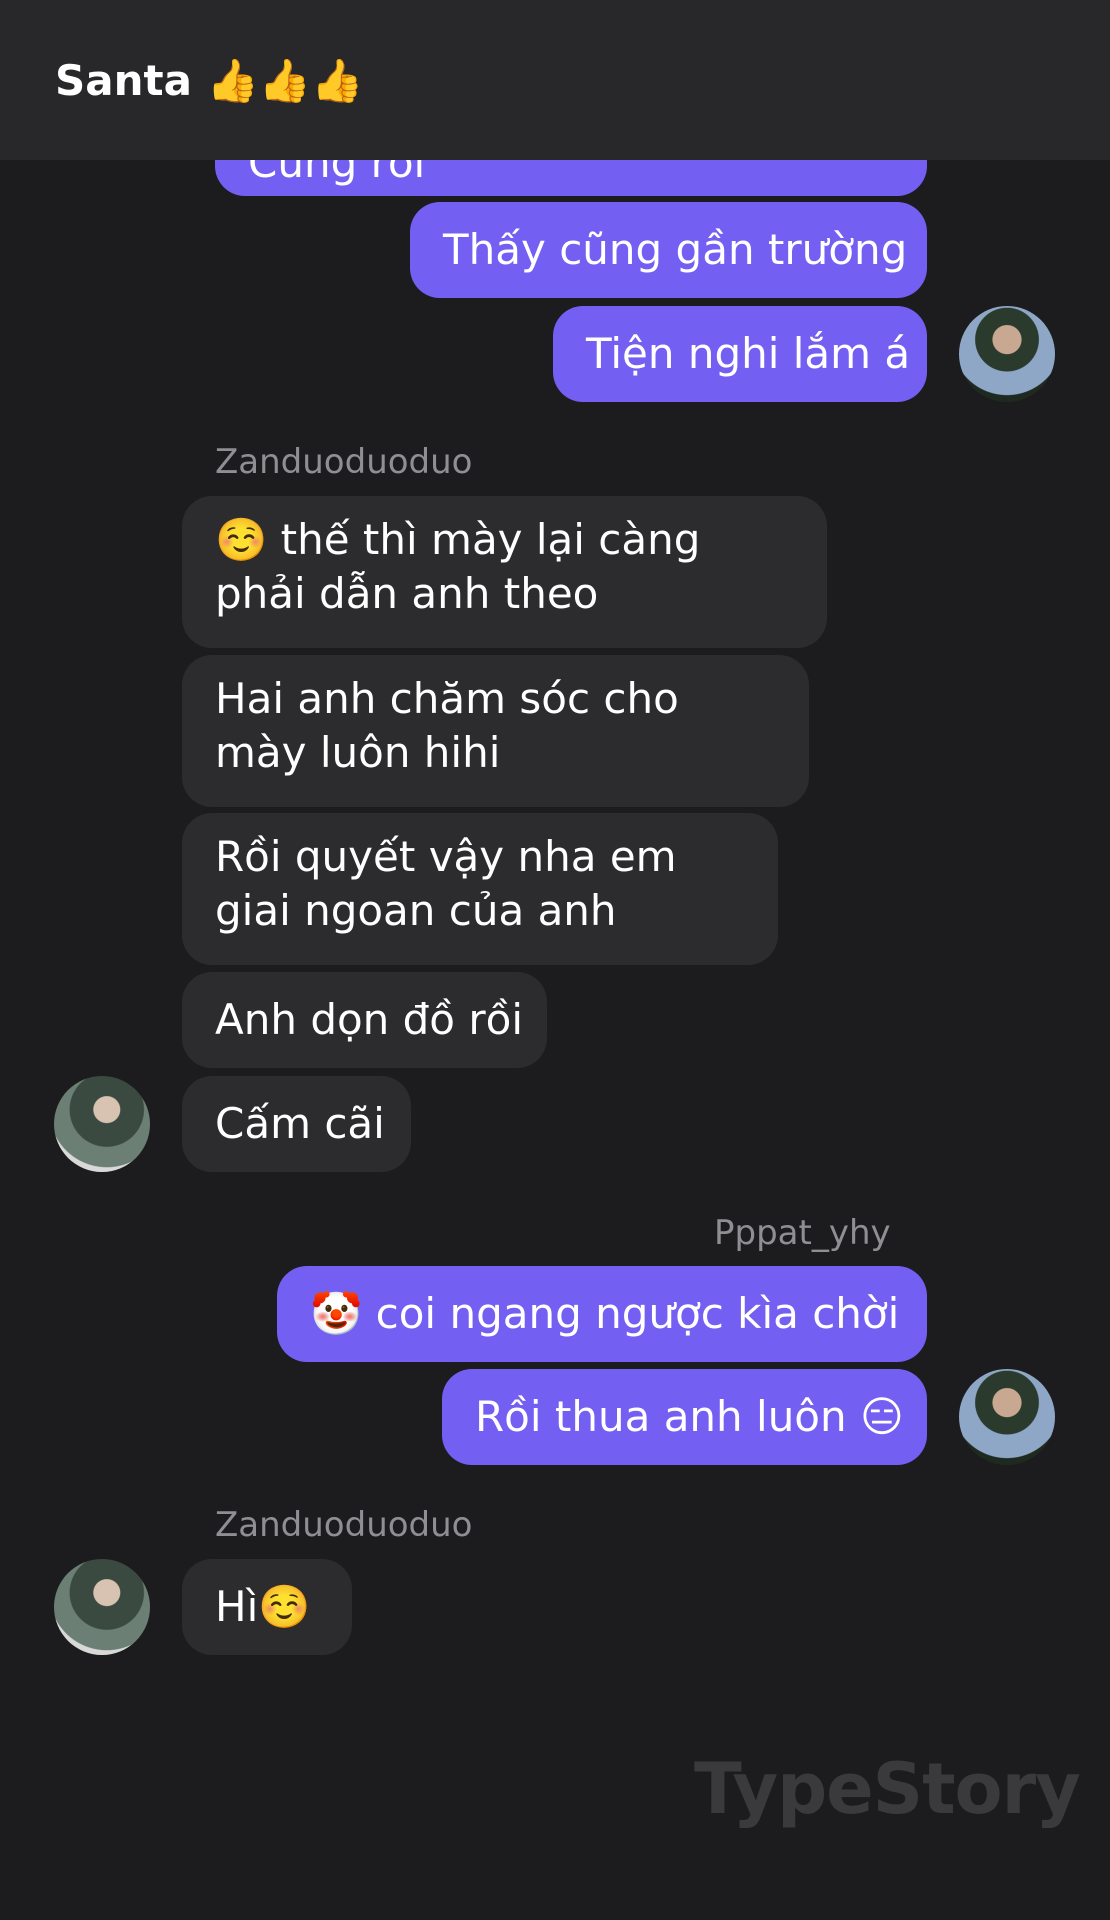  I want to click on message-bubble: Tiện nghi lắm á, so click(740, 354).